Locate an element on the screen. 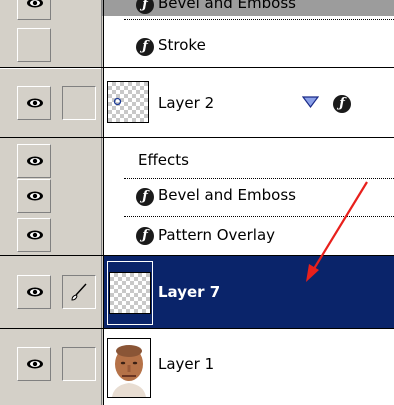  column-divider is located at coordinates (101, 202).